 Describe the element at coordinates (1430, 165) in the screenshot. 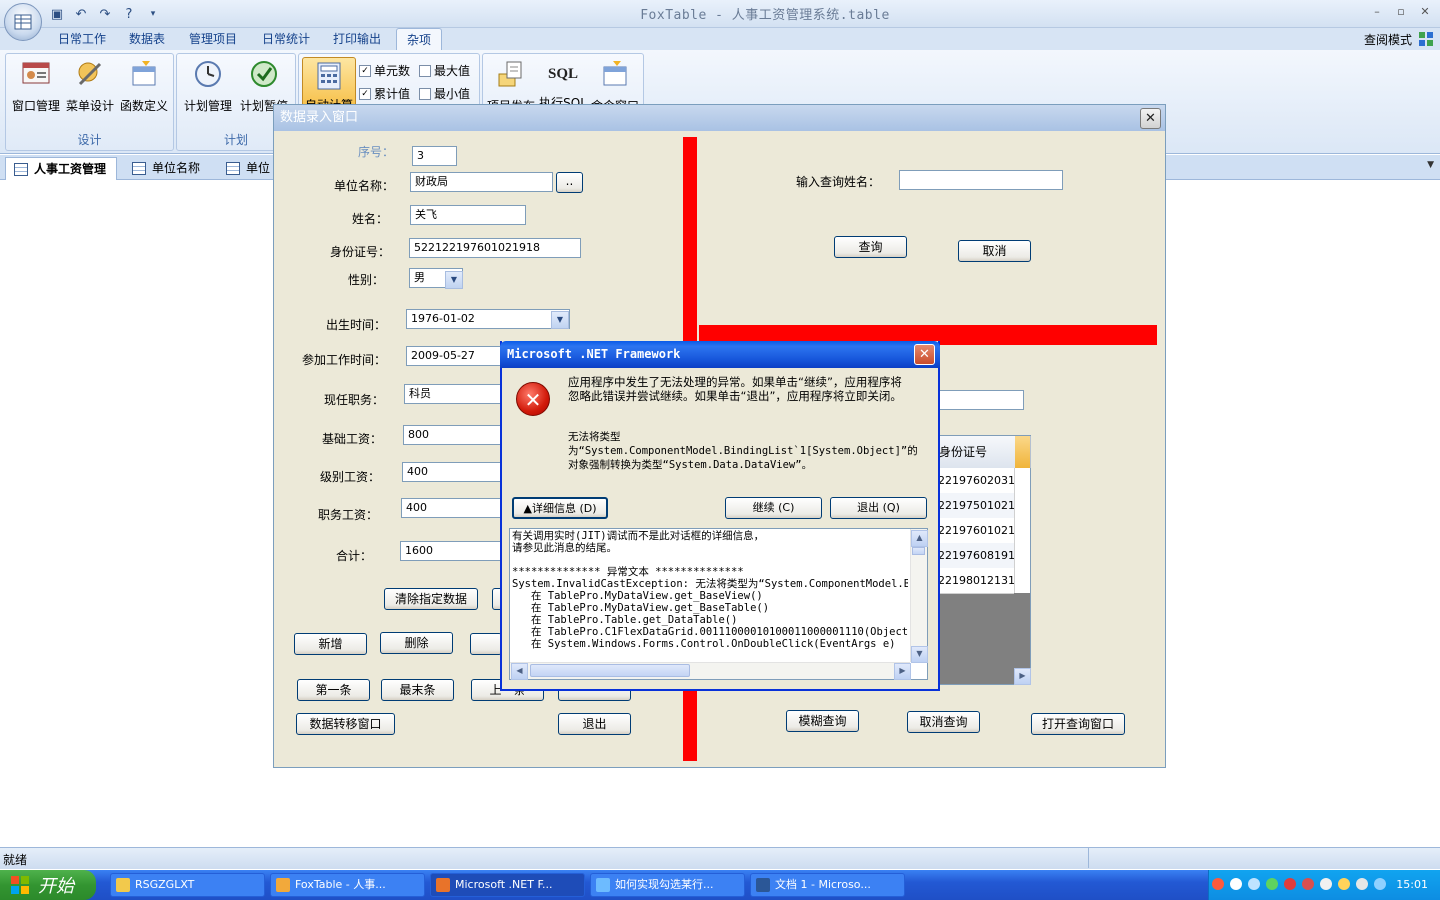

I see `tabs-dropdown-icon: ▼` at that location.